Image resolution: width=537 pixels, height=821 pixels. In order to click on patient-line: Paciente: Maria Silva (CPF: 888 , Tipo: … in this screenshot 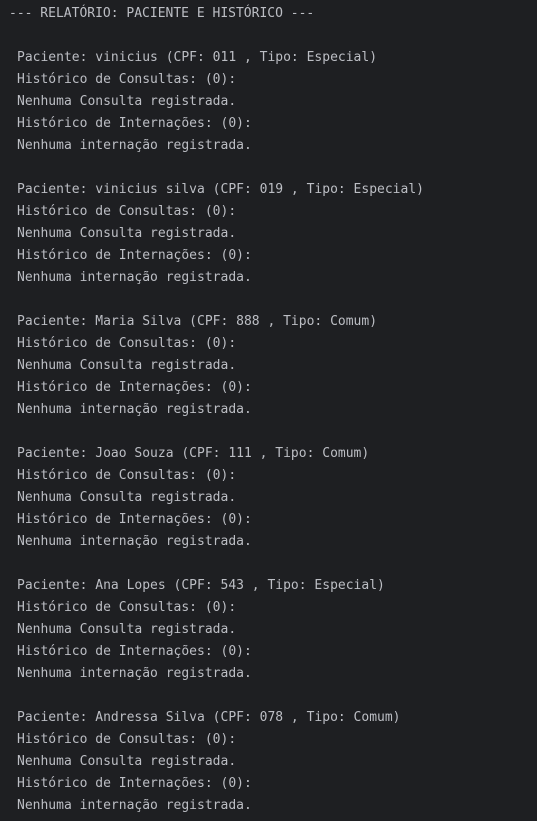, I will do `click(197, 321)`.